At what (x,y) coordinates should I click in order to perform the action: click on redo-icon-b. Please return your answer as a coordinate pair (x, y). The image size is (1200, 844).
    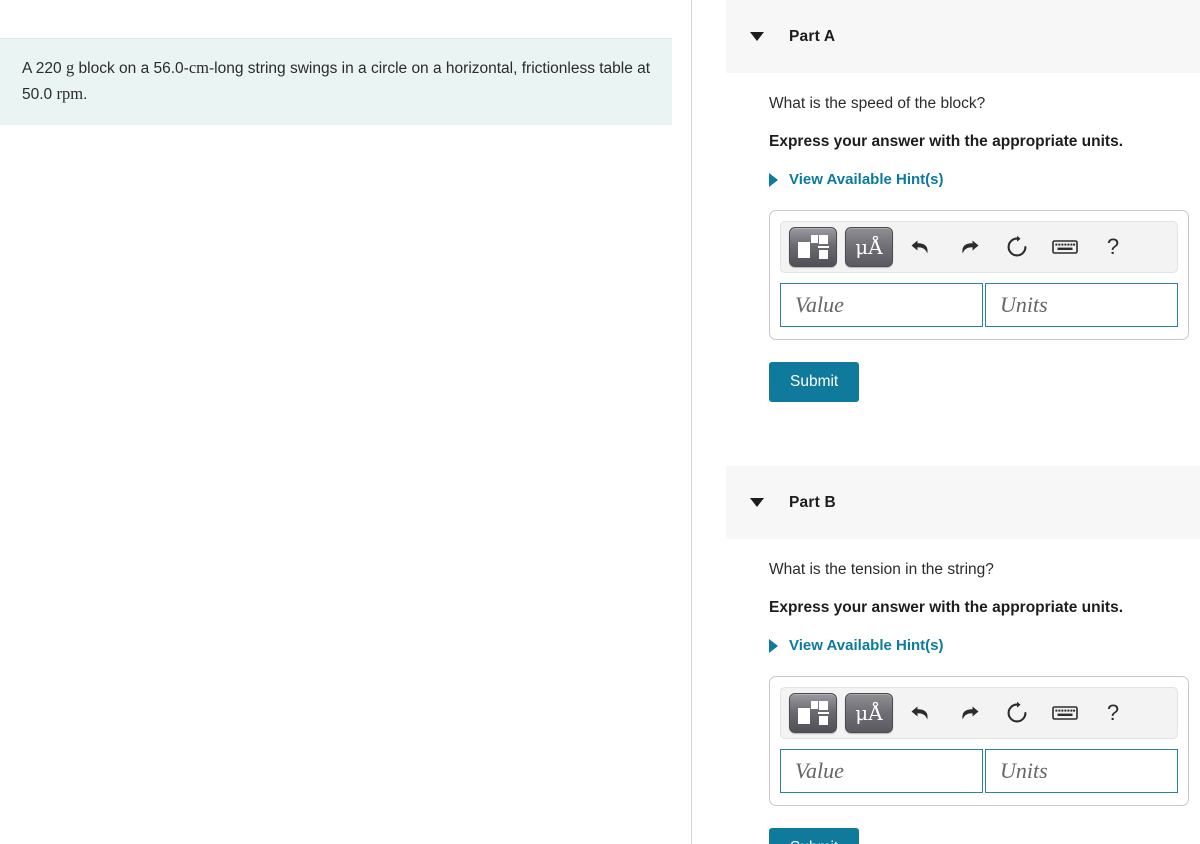
    Looking at the image, I should click on (969, 713).